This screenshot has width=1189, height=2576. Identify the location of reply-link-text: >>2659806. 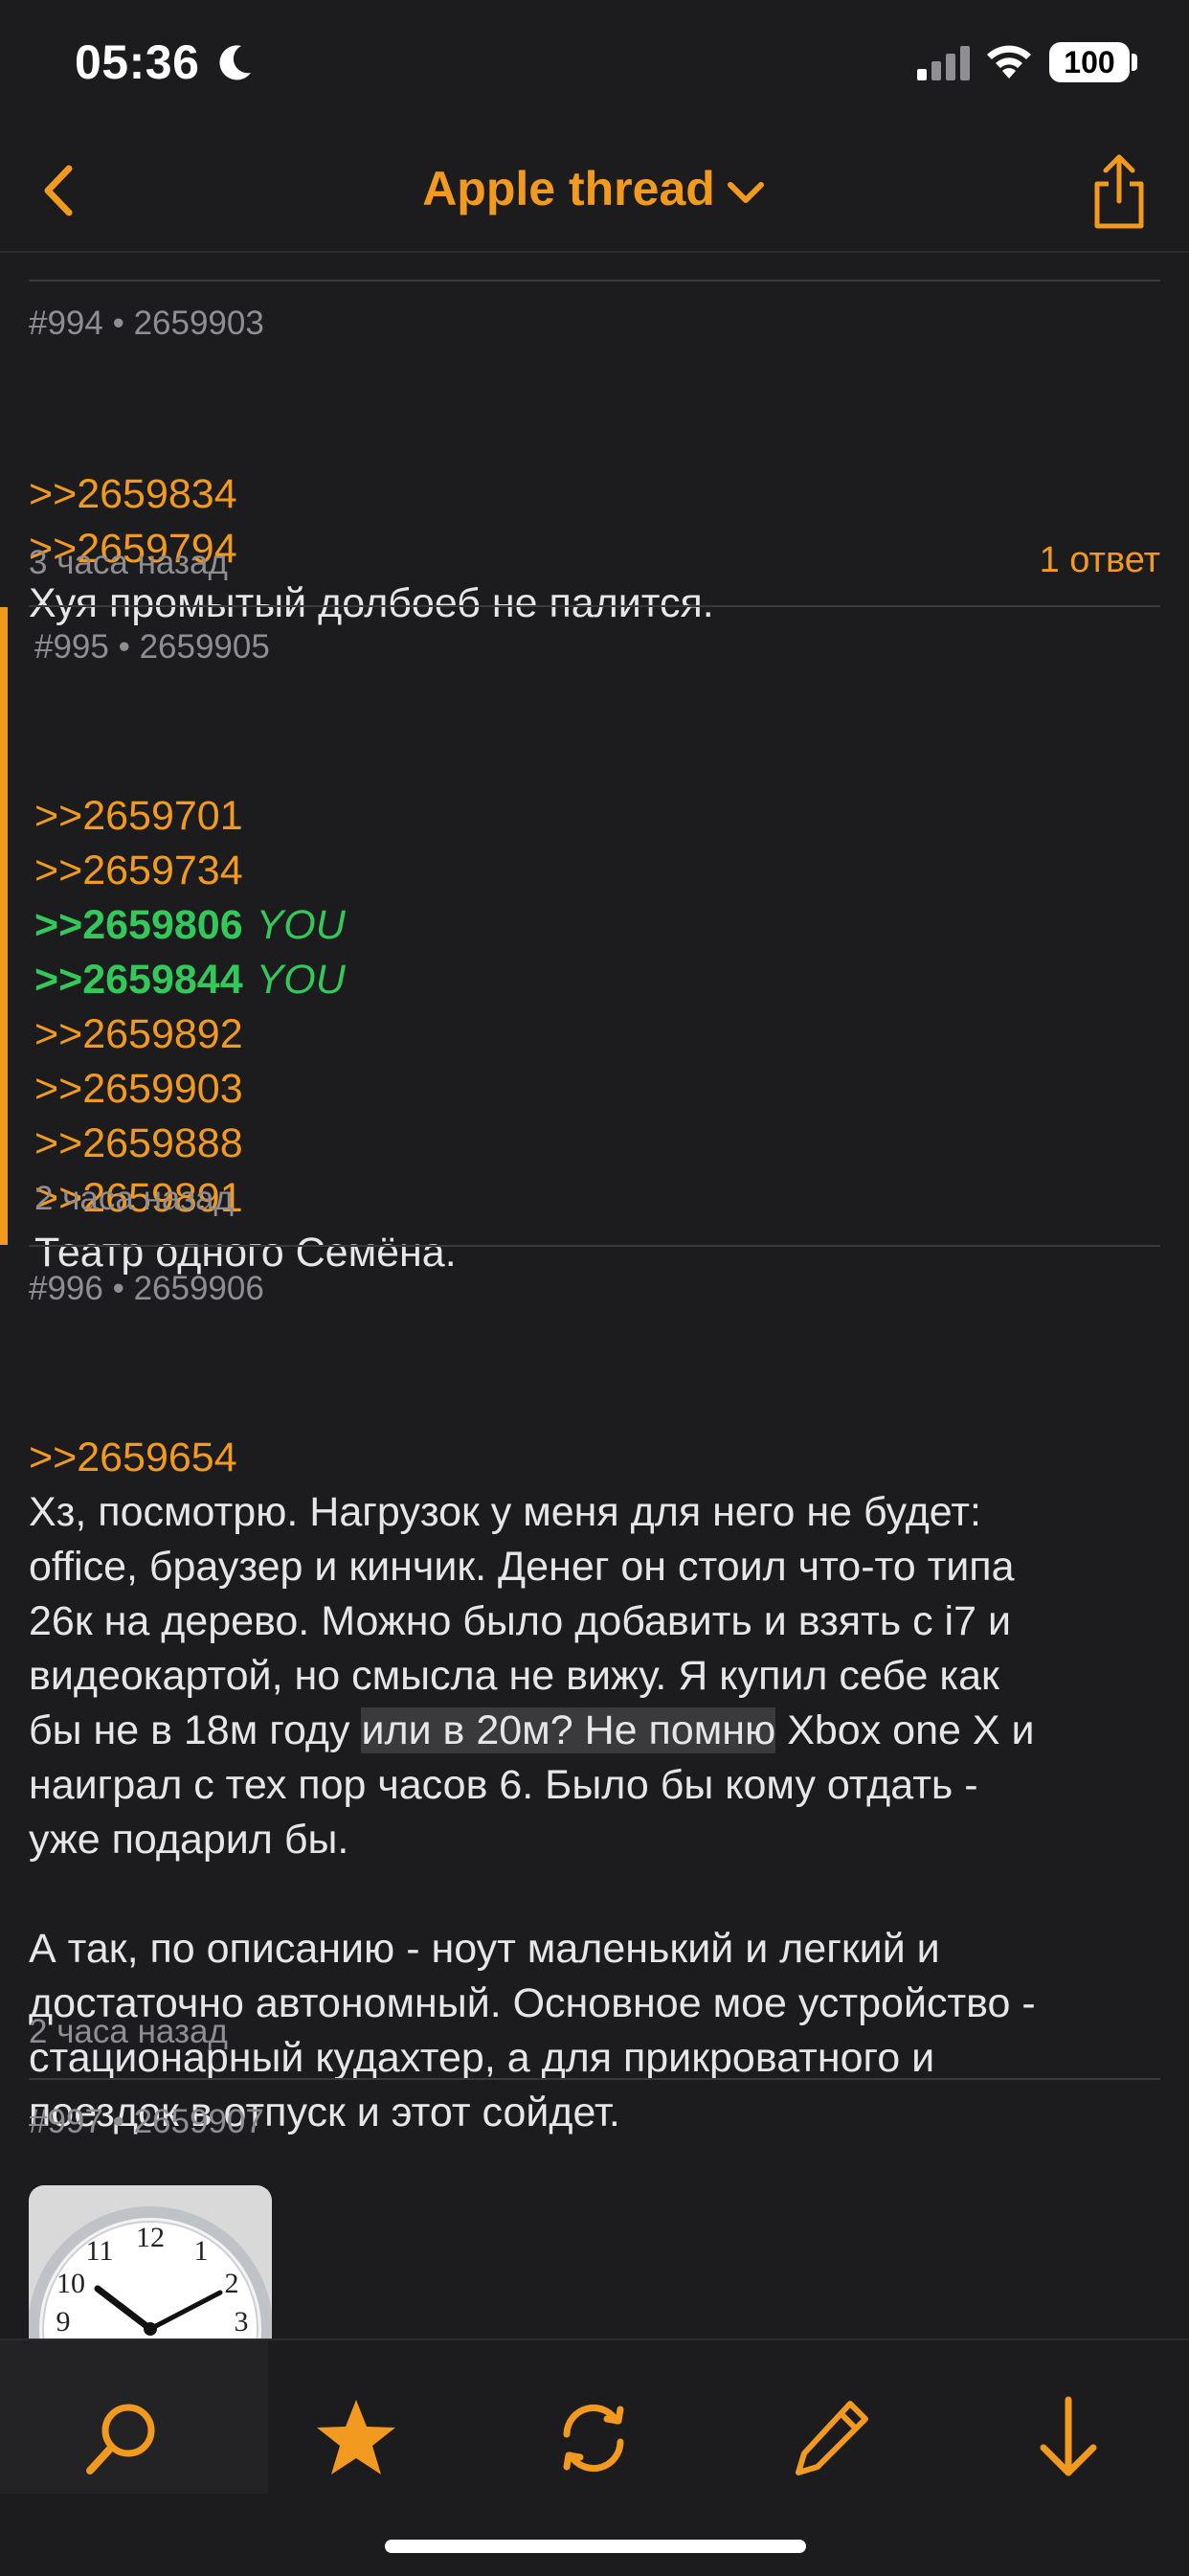
(138, 925).